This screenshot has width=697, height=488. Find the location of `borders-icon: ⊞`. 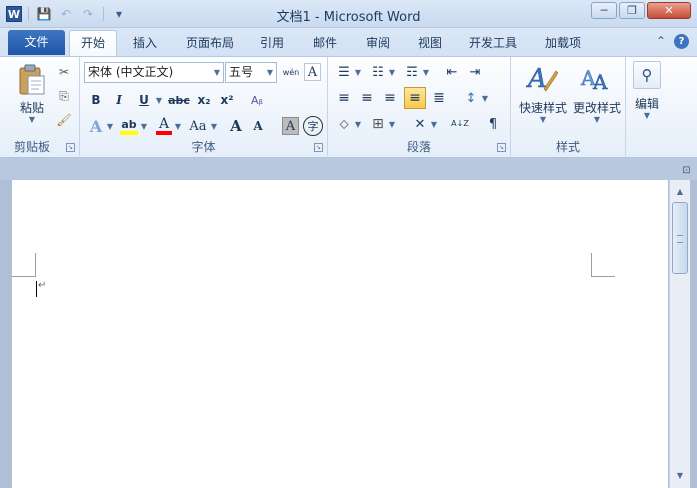

borders-icon: ⊞ is located at coordinates (378, 124).